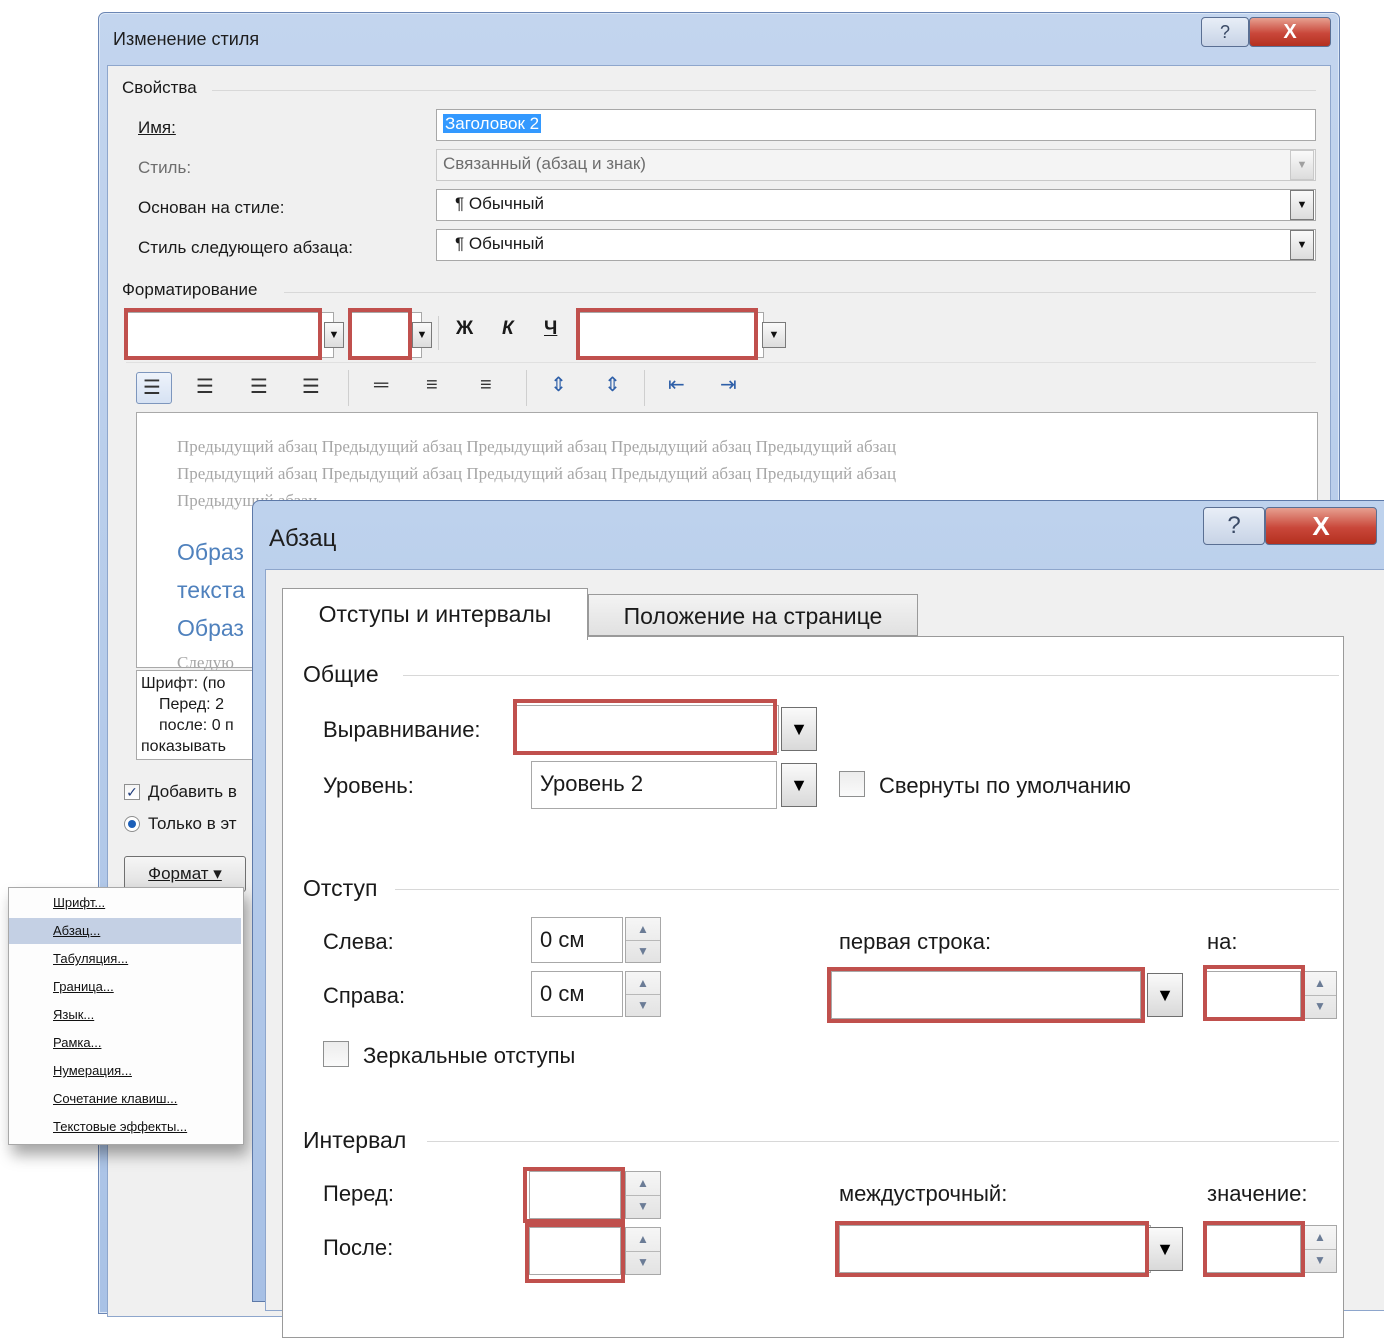  What do you see at coordinates (764, 90) in the screenshot?
I see `properties-divider` at bounding box center [764, 90].